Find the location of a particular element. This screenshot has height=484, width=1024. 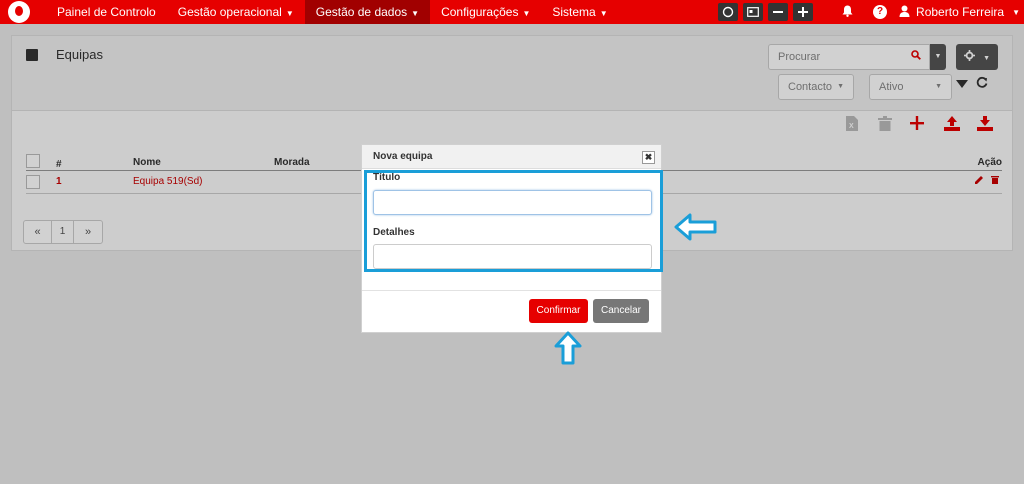

highlight-box is located at coordinates (513, 221).